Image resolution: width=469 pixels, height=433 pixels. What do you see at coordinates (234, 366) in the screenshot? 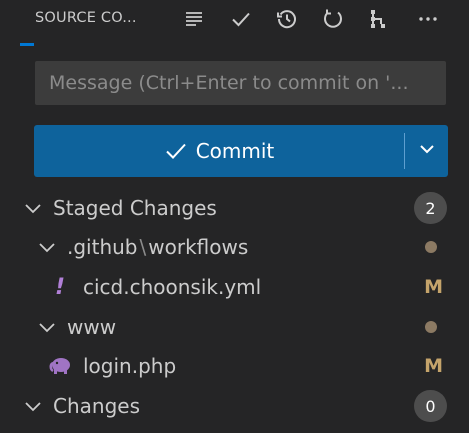
I see `file-row-login: login.php M` at bounding box center [234, 366].